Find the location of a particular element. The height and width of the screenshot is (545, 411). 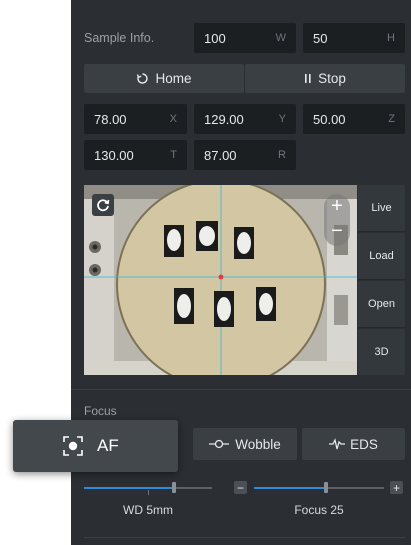

stop-button: Stop is located at coordinates (325, 78).